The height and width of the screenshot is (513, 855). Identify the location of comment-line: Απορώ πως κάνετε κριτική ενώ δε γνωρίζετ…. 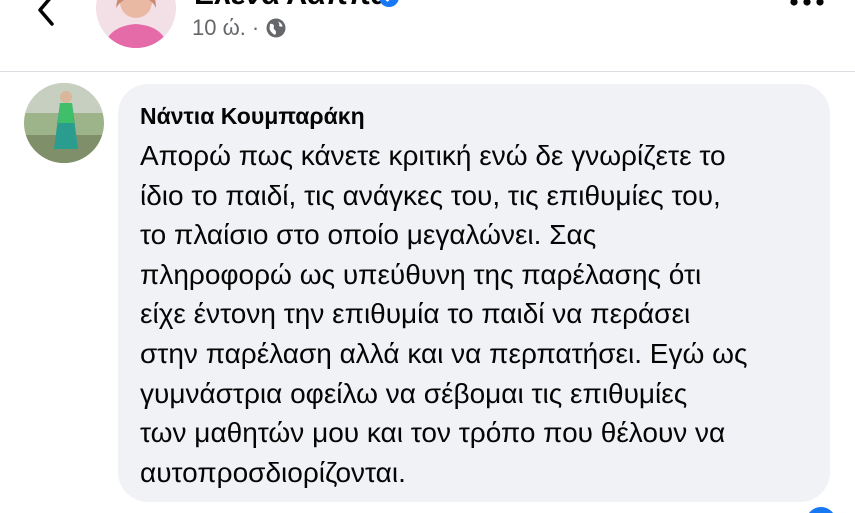
(433, 155).